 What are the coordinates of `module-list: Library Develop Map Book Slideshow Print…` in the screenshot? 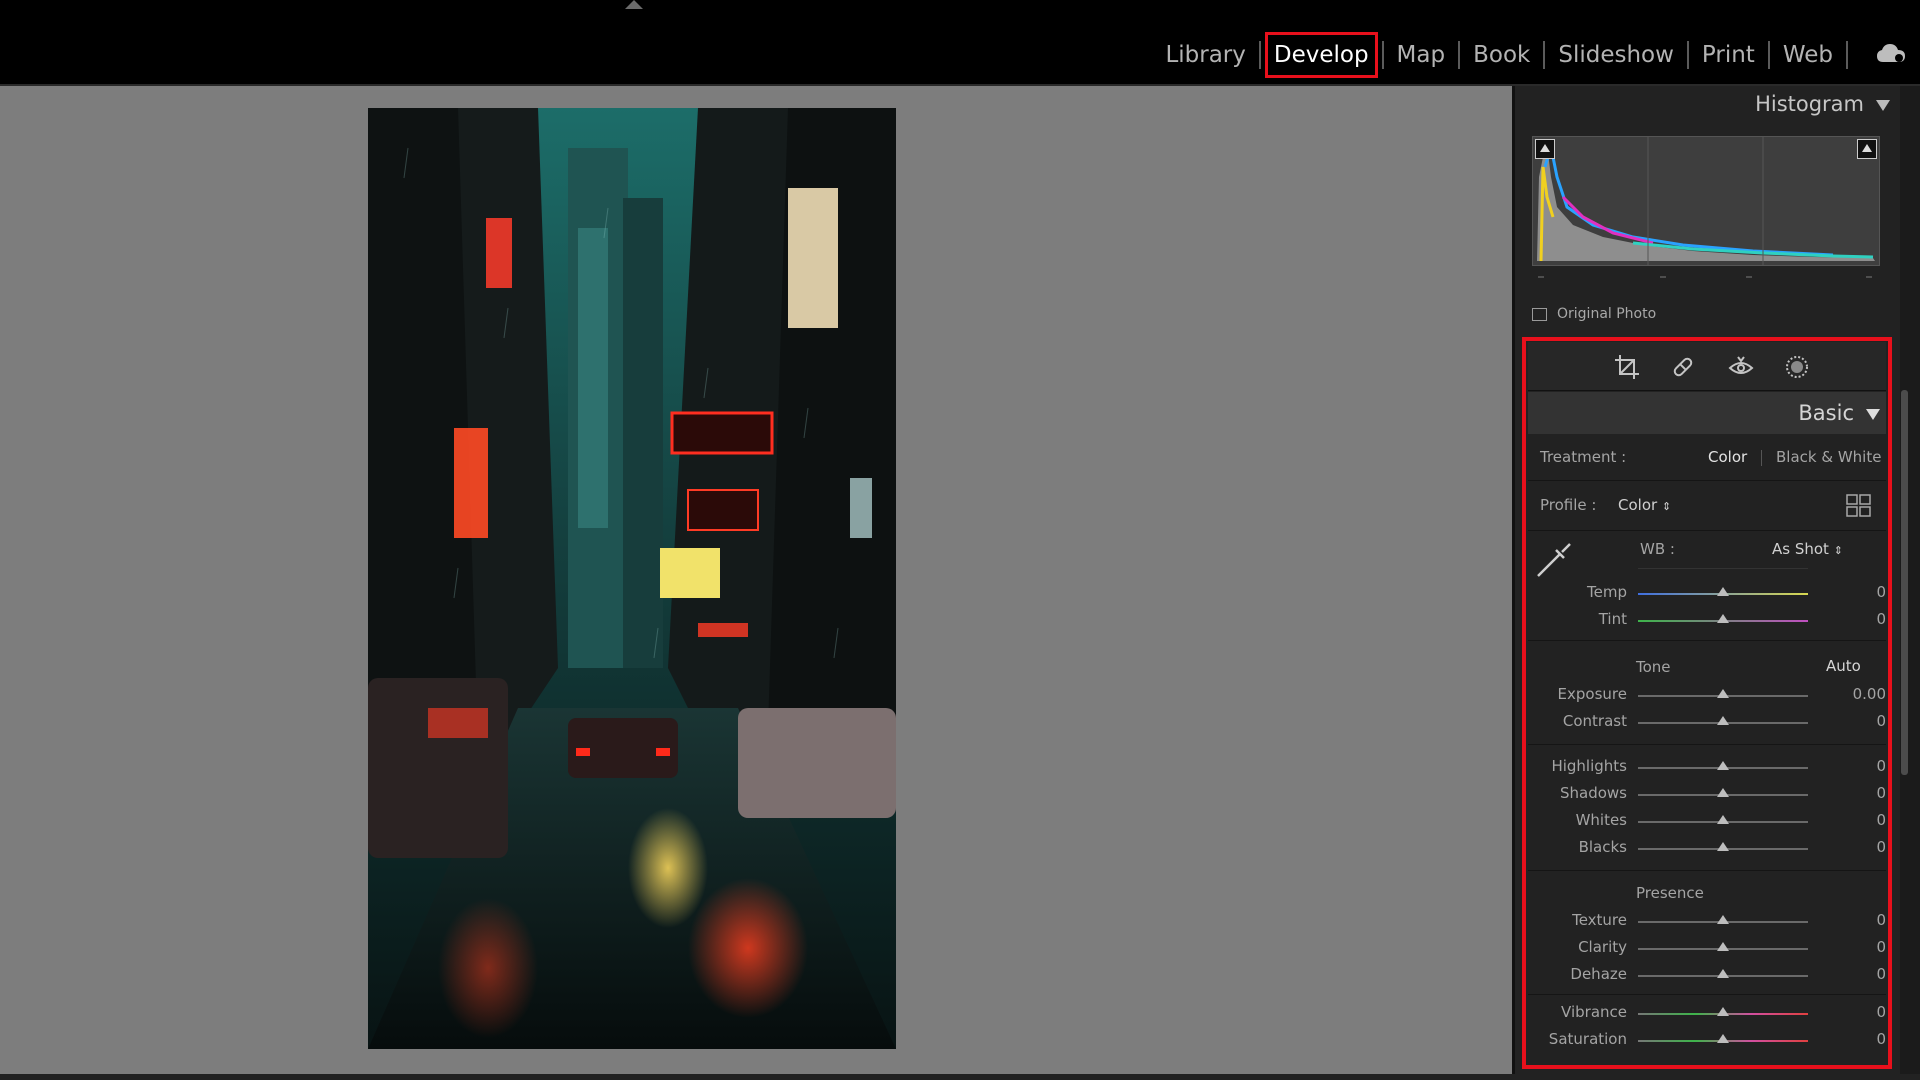 It's located at (1500, 55).